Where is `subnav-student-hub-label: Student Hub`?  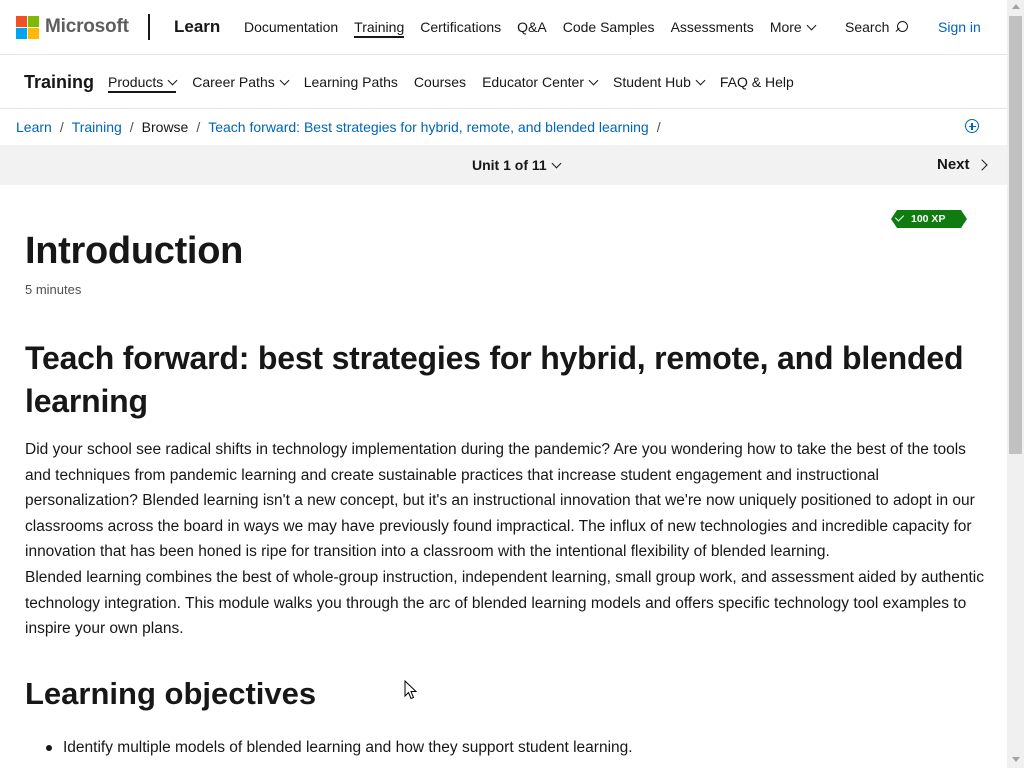
subnav-student-hub-label: Student Hub is located at coordinates (652, 82).